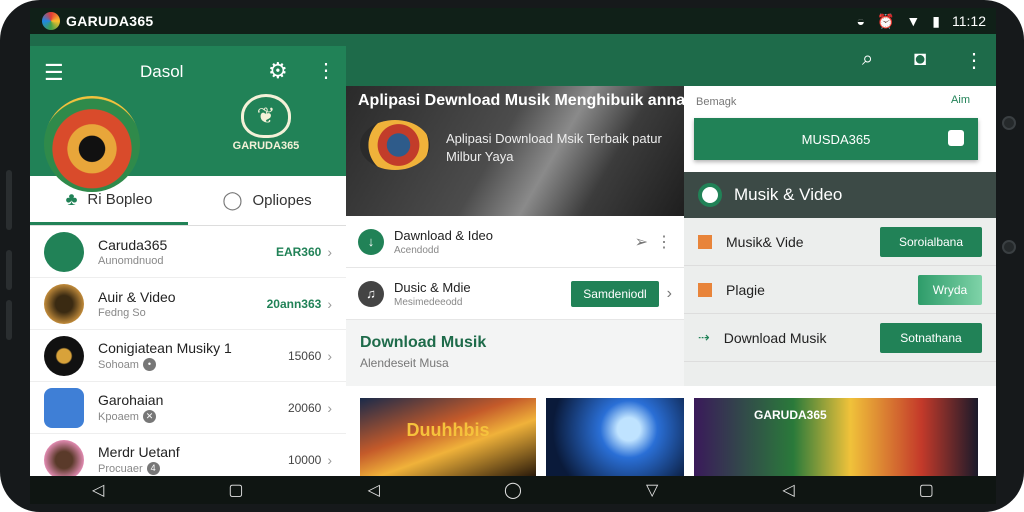 This screenshot has width=1024, height=512. Describe the element at coordinates (188, 408) in the screenshot. I see `list-item: Garohaian Kpoaem ✕ 20060 ›` at that location.